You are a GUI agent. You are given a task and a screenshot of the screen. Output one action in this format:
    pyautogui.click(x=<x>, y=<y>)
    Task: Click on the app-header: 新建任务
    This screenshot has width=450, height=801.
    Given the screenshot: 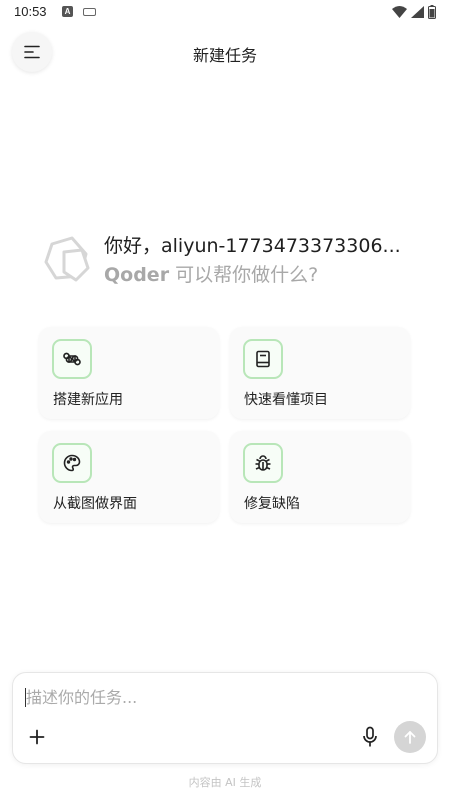 What is the action you would take?
    pyautogui.click(x=225, y=52)
    